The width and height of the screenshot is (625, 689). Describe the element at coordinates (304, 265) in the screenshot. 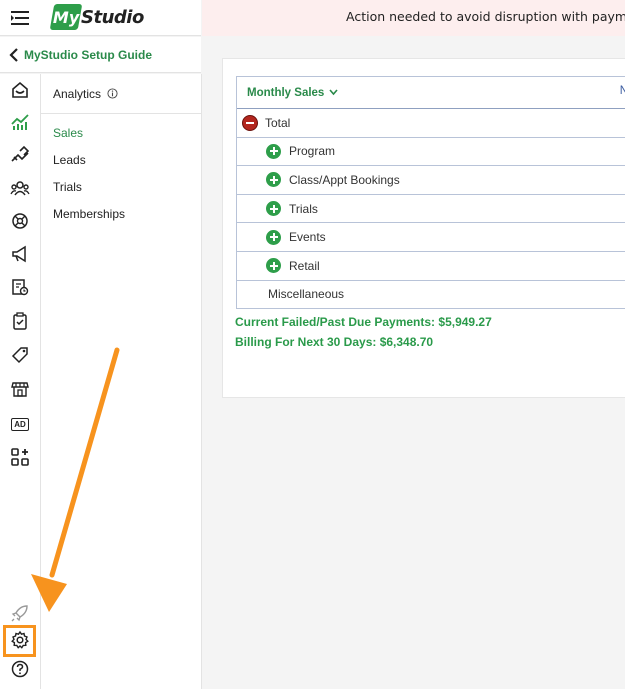

I see `row-label: Retail` at that location.